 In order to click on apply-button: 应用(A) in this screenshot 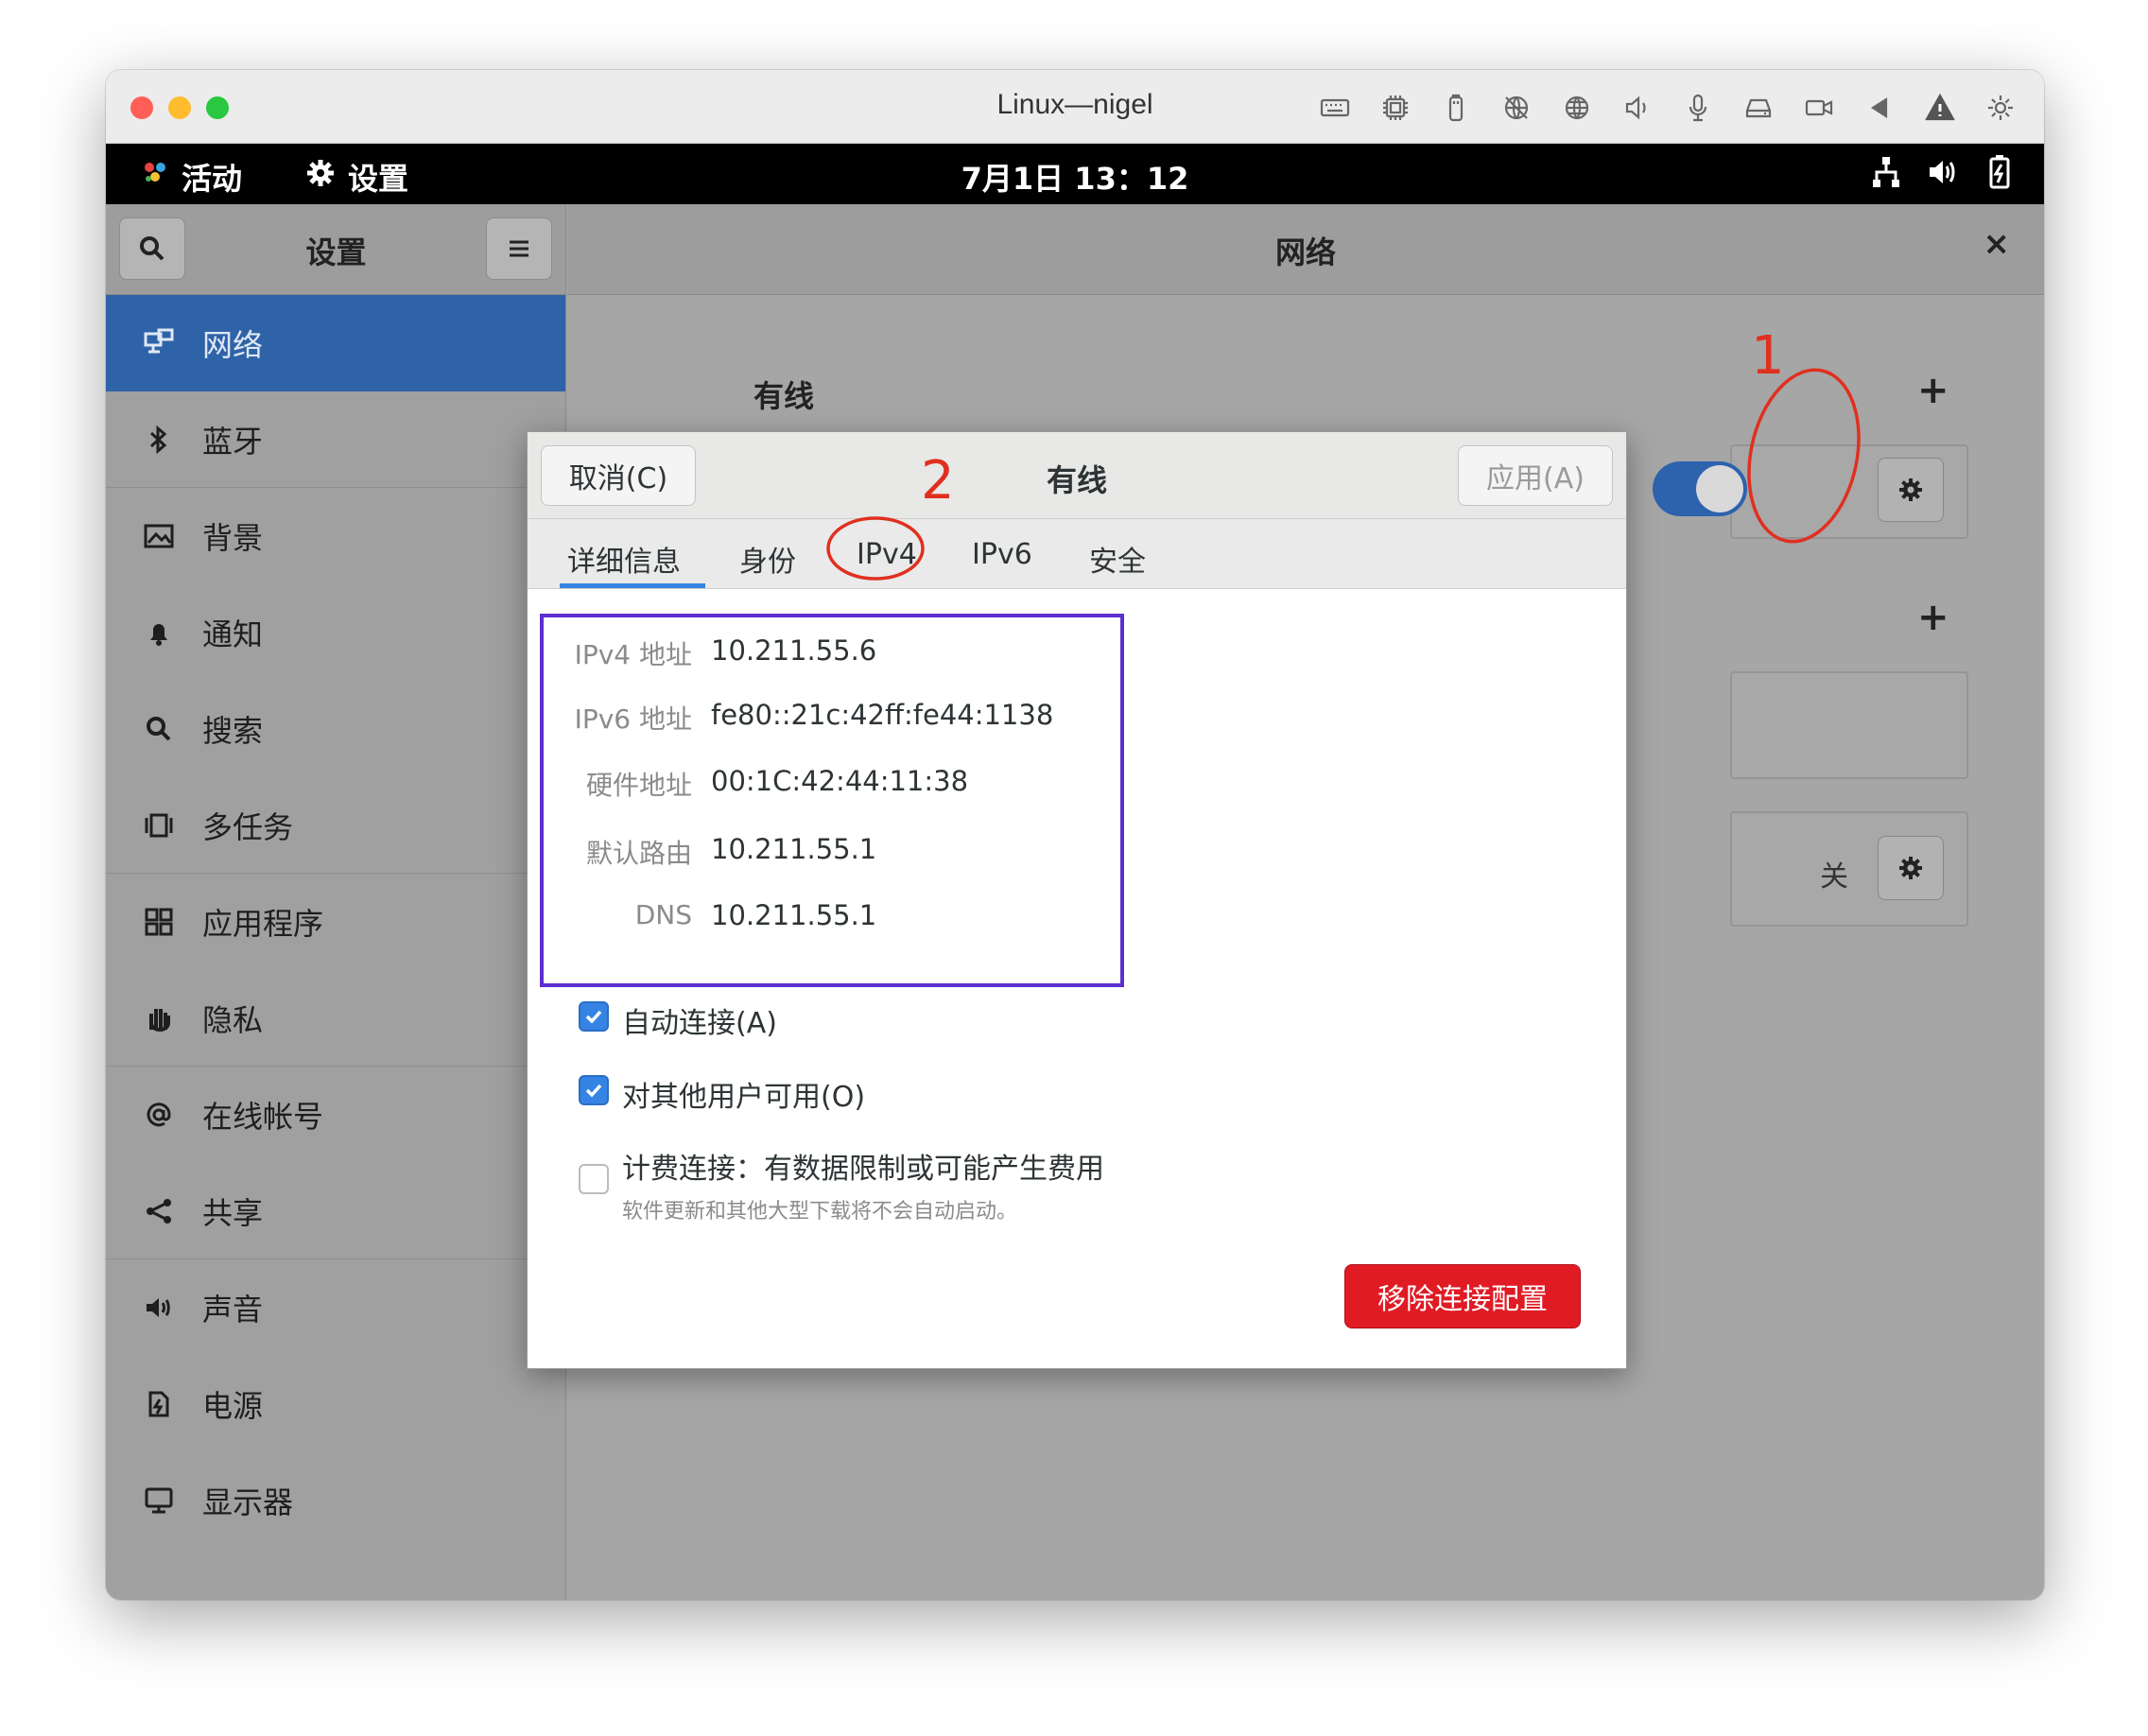, I will do `click(1535, 475)`.